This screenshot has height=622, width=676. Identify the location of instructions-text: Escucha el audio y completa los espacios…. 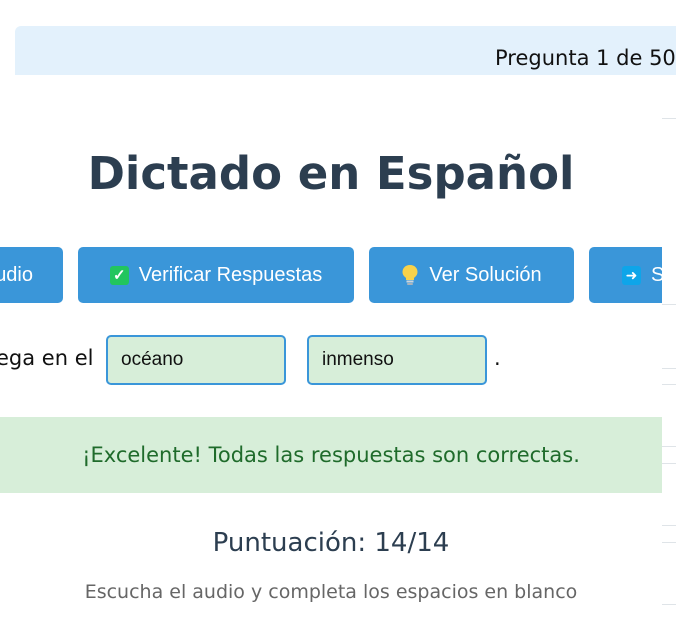
(331, 592).